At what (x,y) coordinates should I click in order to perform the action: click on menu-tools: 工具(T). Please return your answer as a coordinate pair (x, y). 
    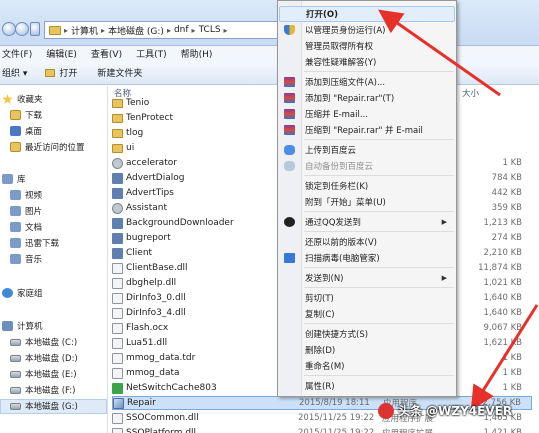
    Looking at the image, I should click on (151, 53).